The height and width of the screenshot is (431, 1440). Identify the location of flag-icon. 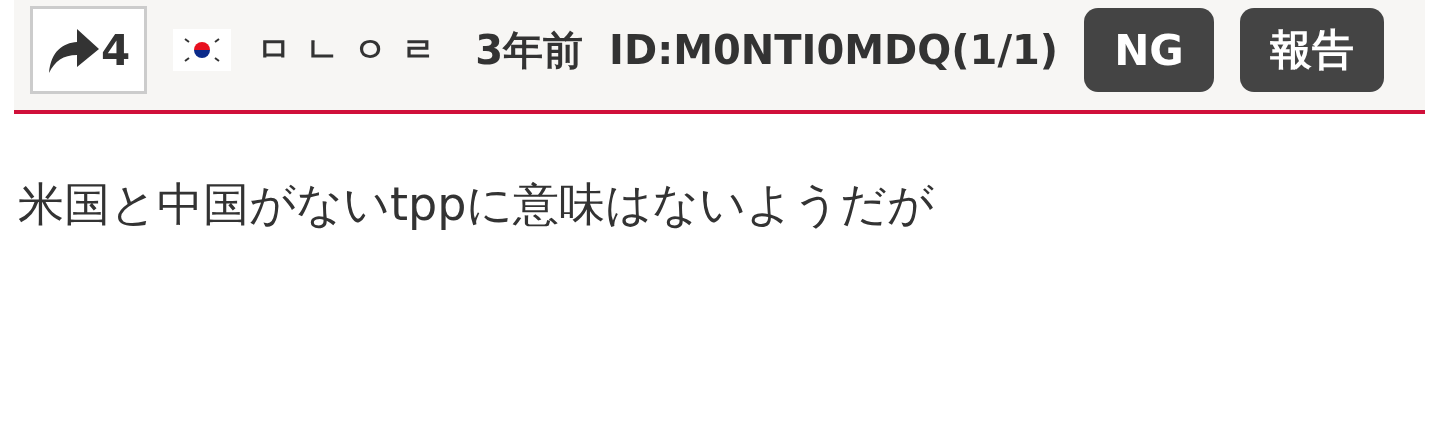
(202, 50).